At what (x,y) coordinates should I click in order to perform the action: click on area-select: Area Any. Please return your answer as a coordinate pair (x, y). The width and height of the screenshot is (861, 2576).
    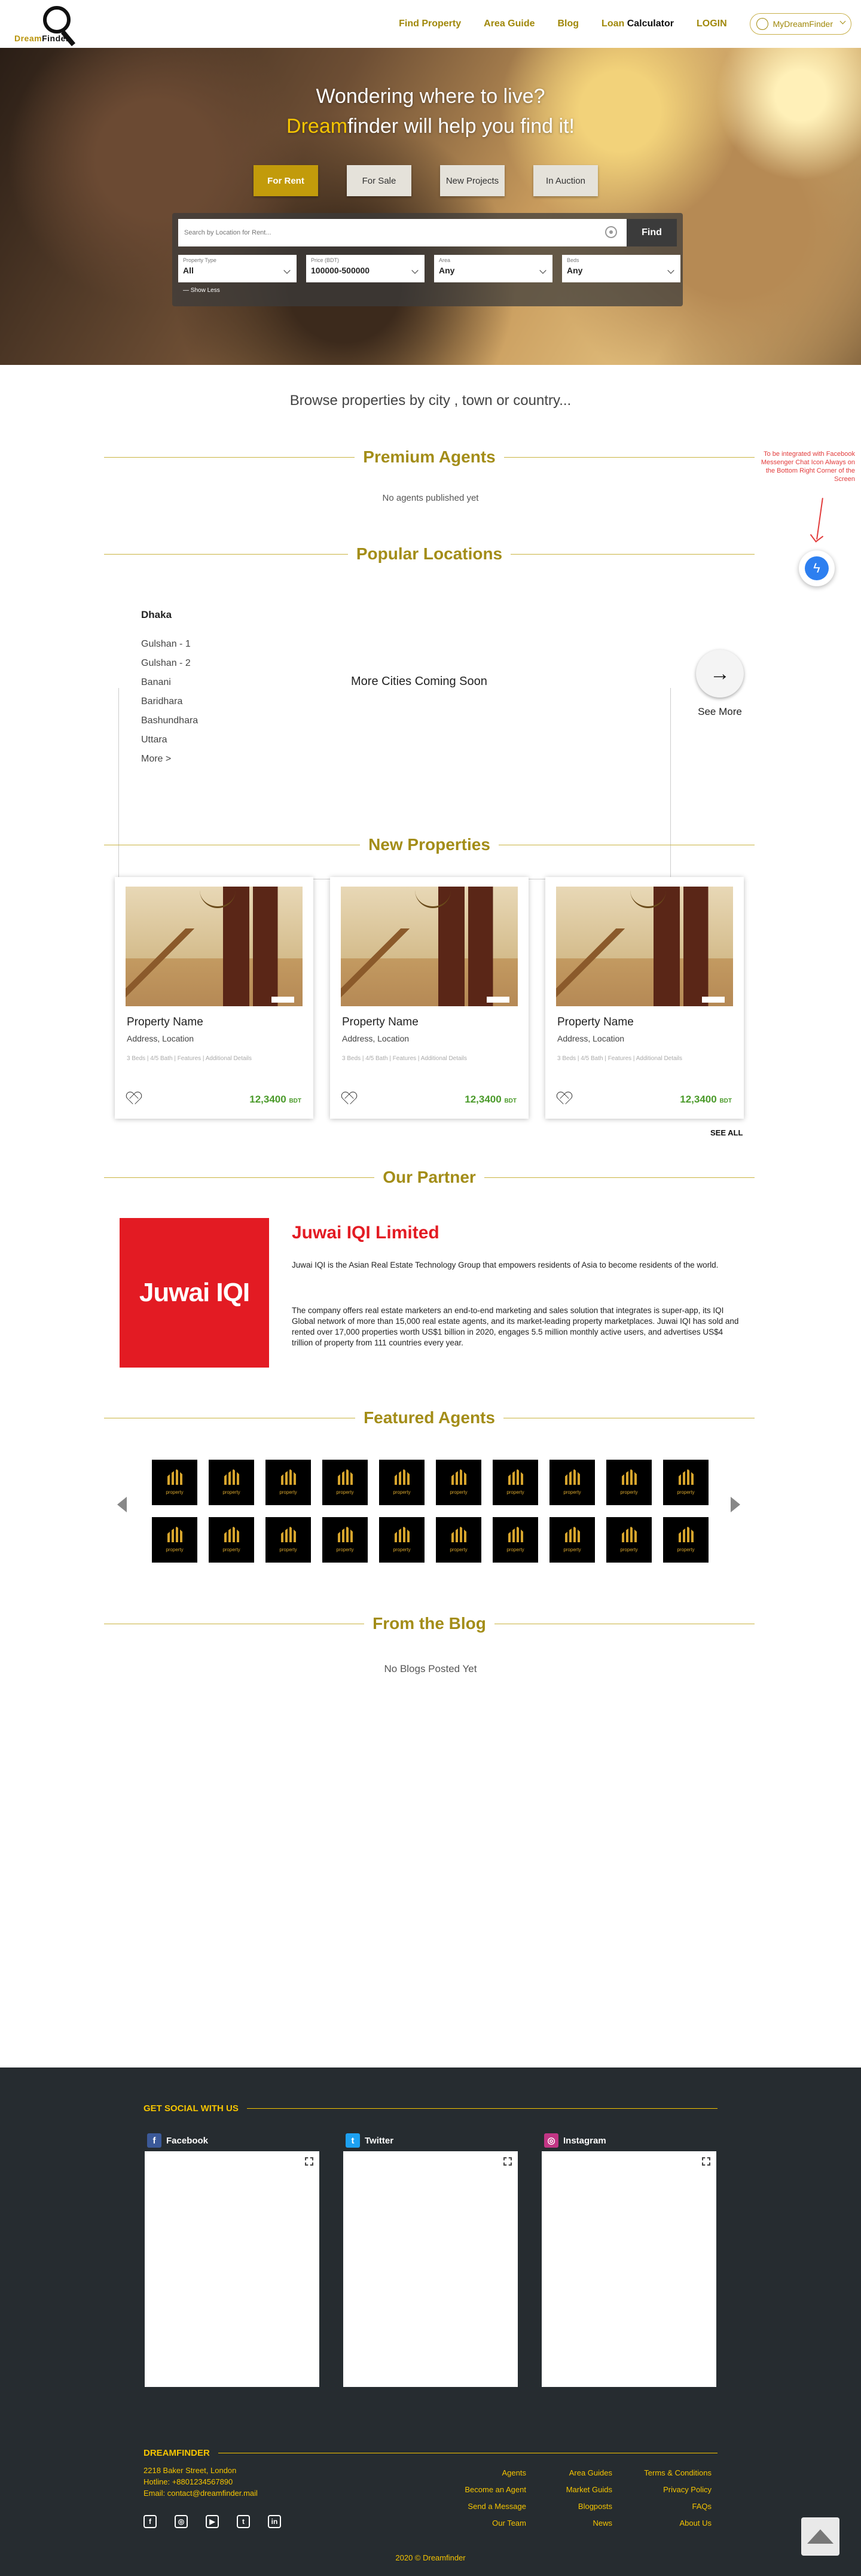
    Looking at the image, I should click on (493, 268).